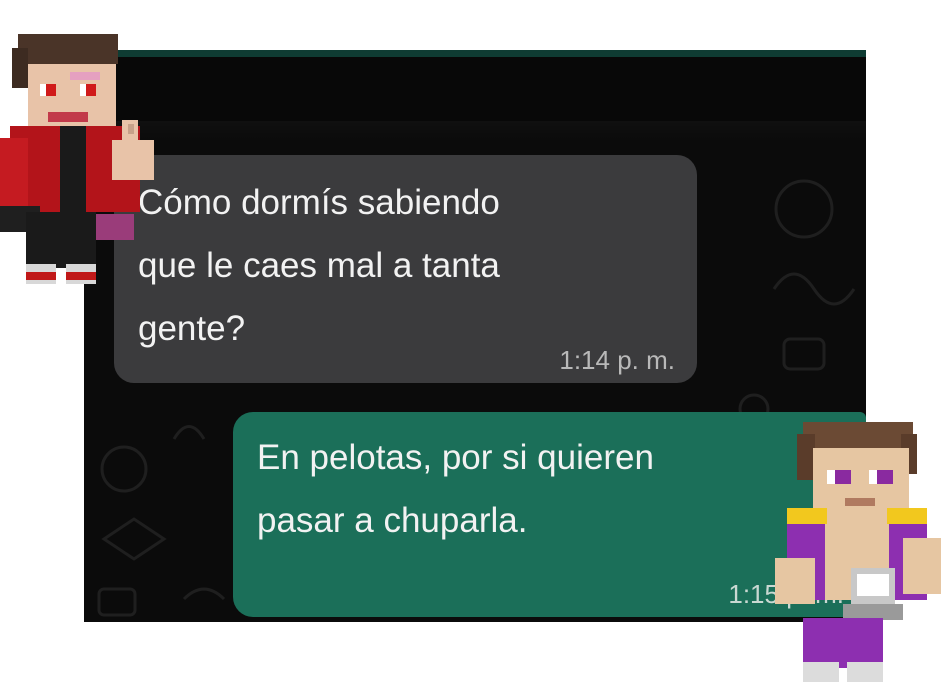 This screenshot has height=684, width=945. What do you see at coordinates (475, 89) in the screenshot?
I see `chat-top-bar` at bounding box center [475, 89].